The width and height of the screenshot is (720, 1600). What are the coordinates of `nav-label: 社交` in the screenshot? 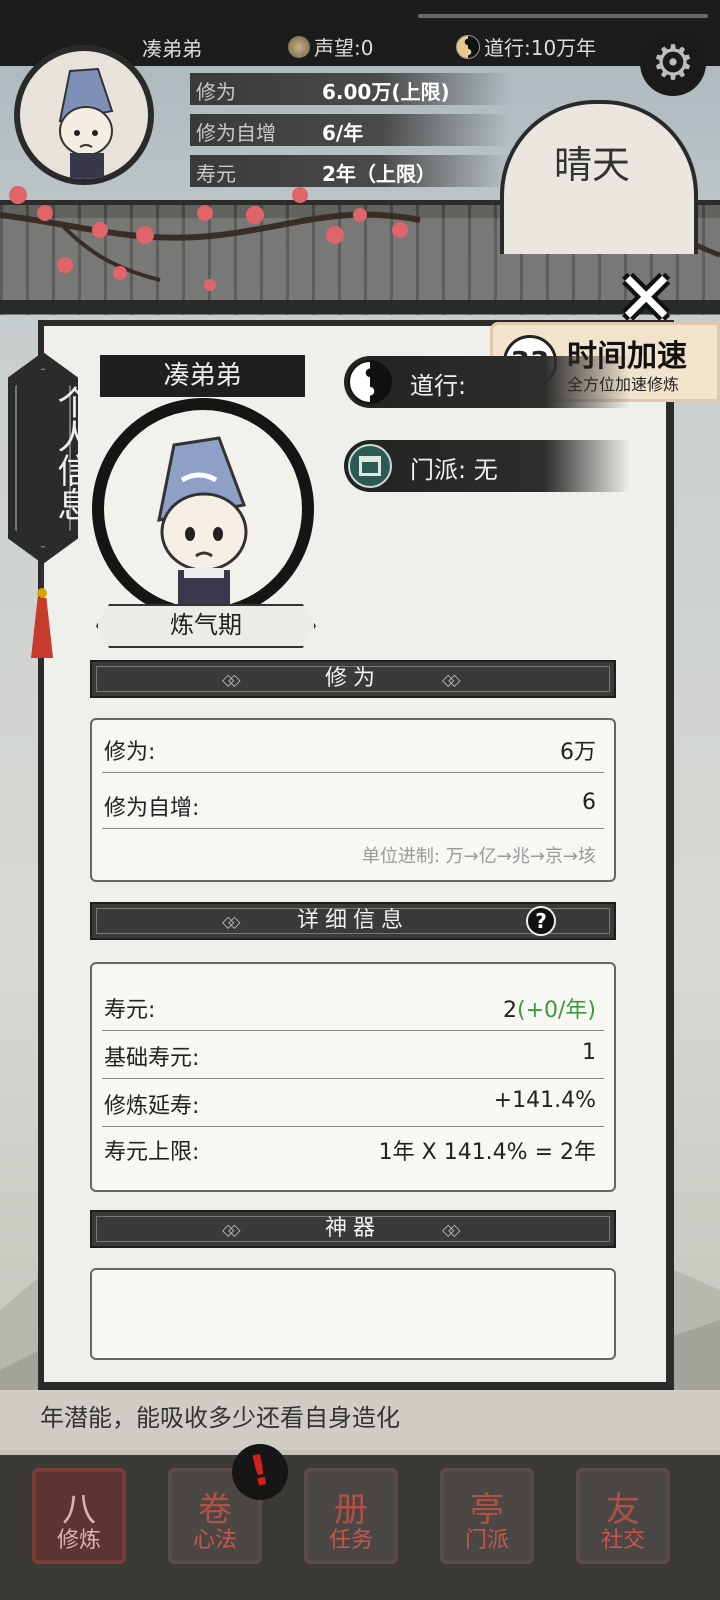 It's located at (622, 1540).